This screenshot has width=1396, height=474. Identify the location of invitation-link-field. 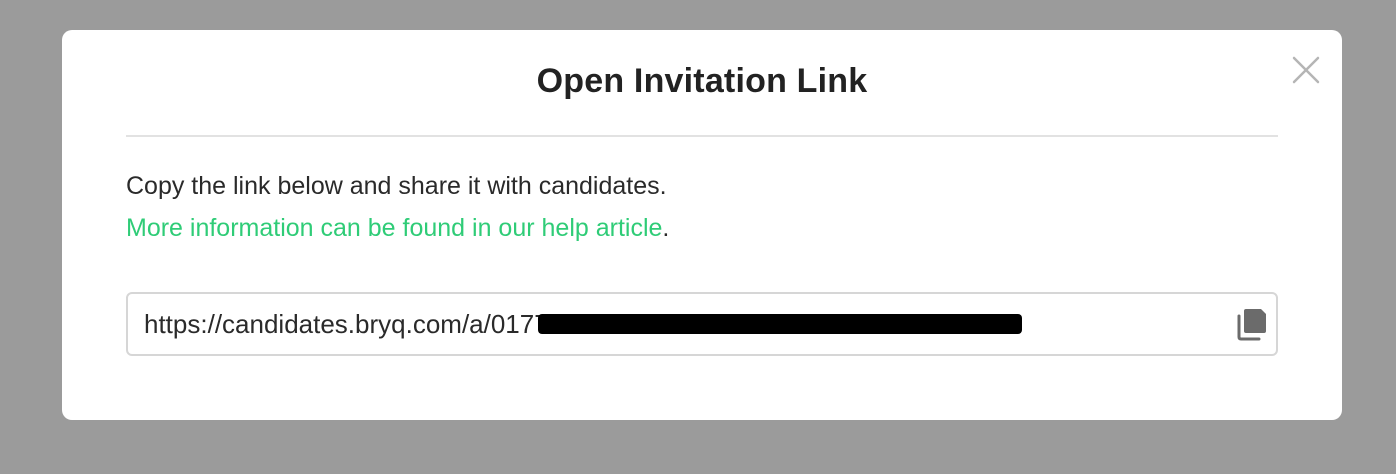
(702, 324).